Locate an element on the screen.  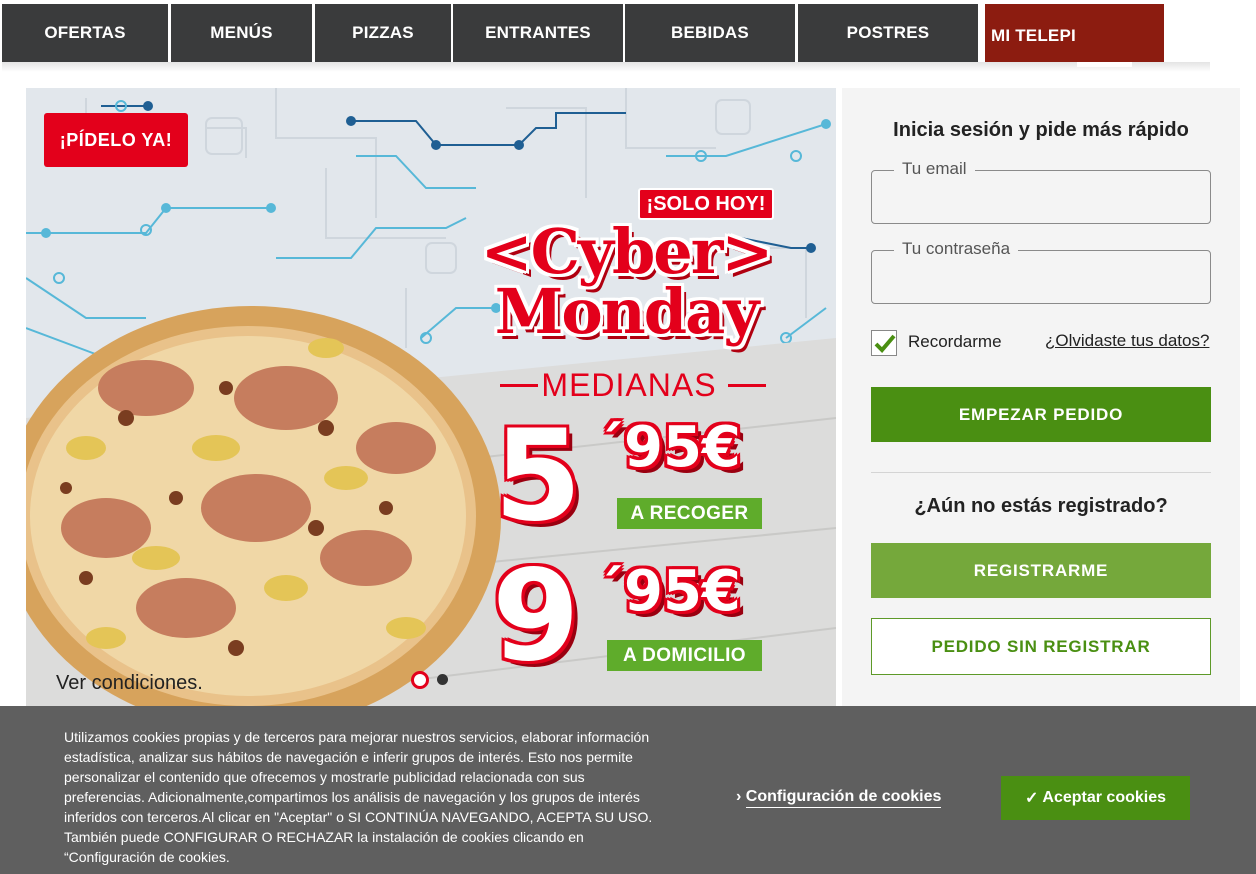
guest-order-button: PEDIDO SIN REGISTRAR is located at coordinates (1041, 646).